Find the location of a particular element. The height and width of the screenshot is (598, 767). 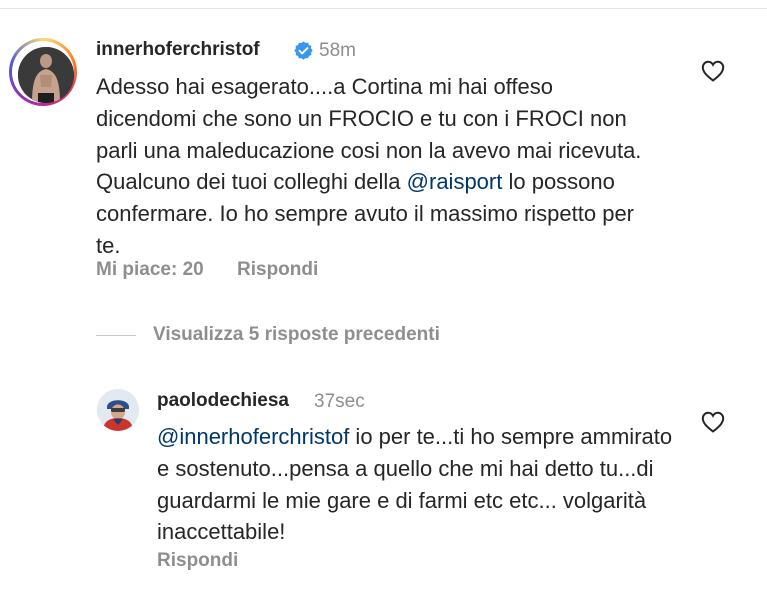

avatar-story-ring is located at coordinates (43, 72).